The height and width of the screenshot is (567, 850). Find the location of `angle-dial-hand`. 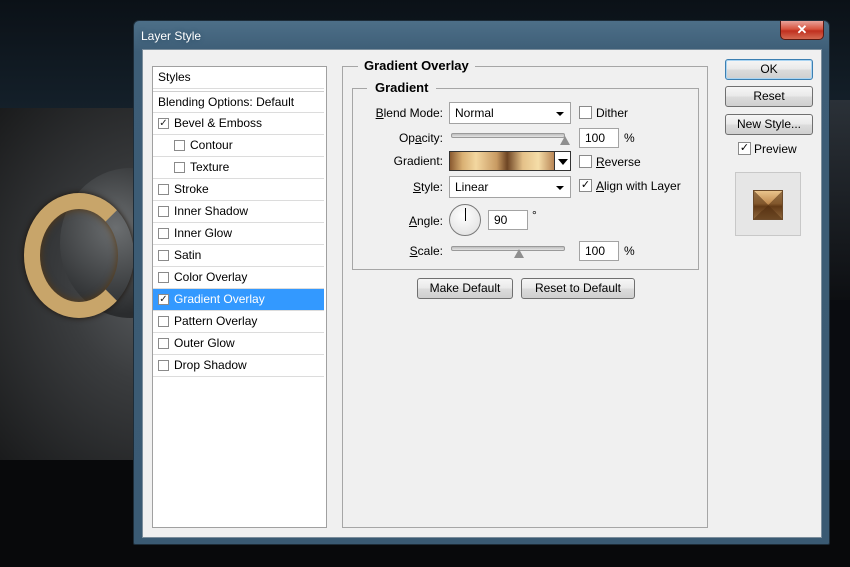

angle-dial-hand is located at coordinates (465, 214).